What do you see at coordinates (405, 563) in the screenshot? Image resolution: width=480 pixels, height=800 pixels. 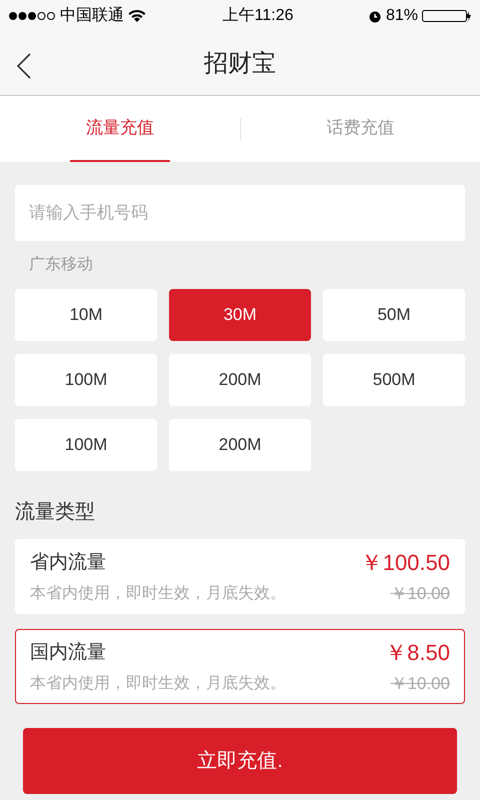 I see `plan-price: ￥100.50` at bounding box center [405, 563].